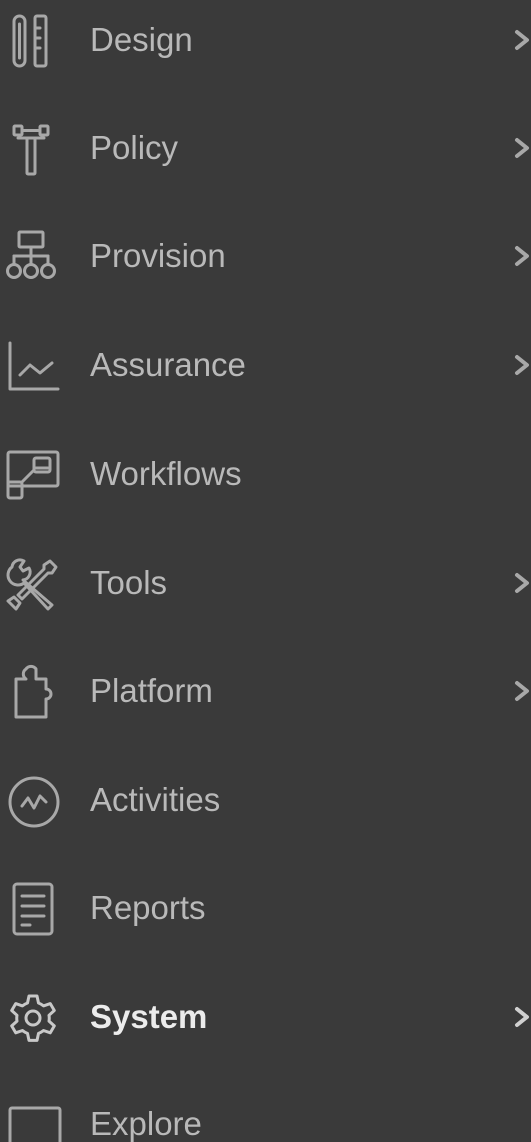 The width and height of the screenshot is (531, 1142). What do you see at coordinates (32, 800) in the screenshot?
I see `activities-icon` at bounding box center [32, 800].